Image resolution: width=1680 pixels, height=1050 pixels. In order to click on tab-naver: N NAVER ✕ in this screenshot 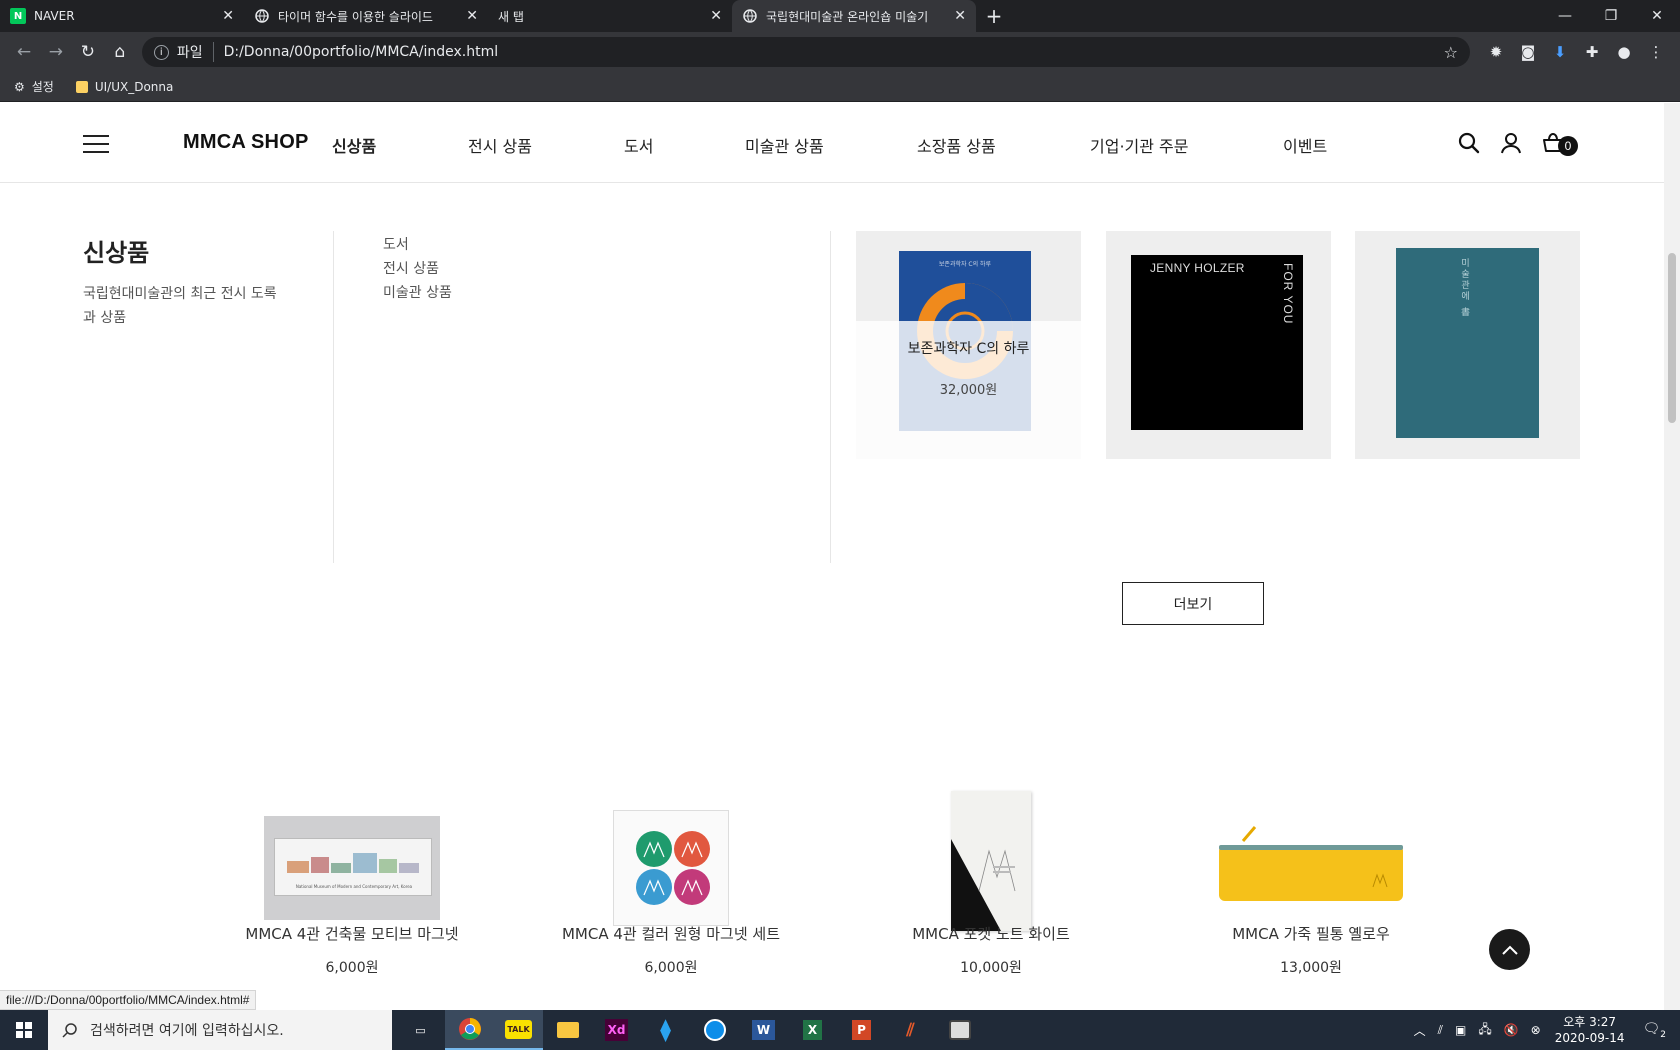, I will do `click(122, 16)`.